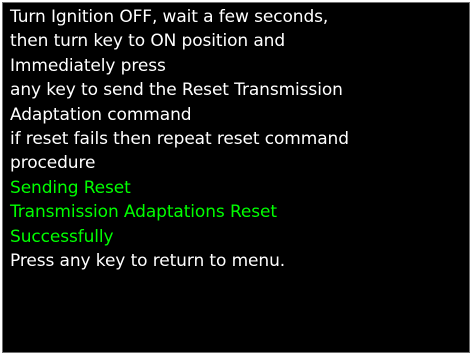 The height and width of the screenshot is (355, 472). What do you see at coordinates (62, 236) in the screenshot?
I see `status-line: Successfully` at bounding box center [62, 236].